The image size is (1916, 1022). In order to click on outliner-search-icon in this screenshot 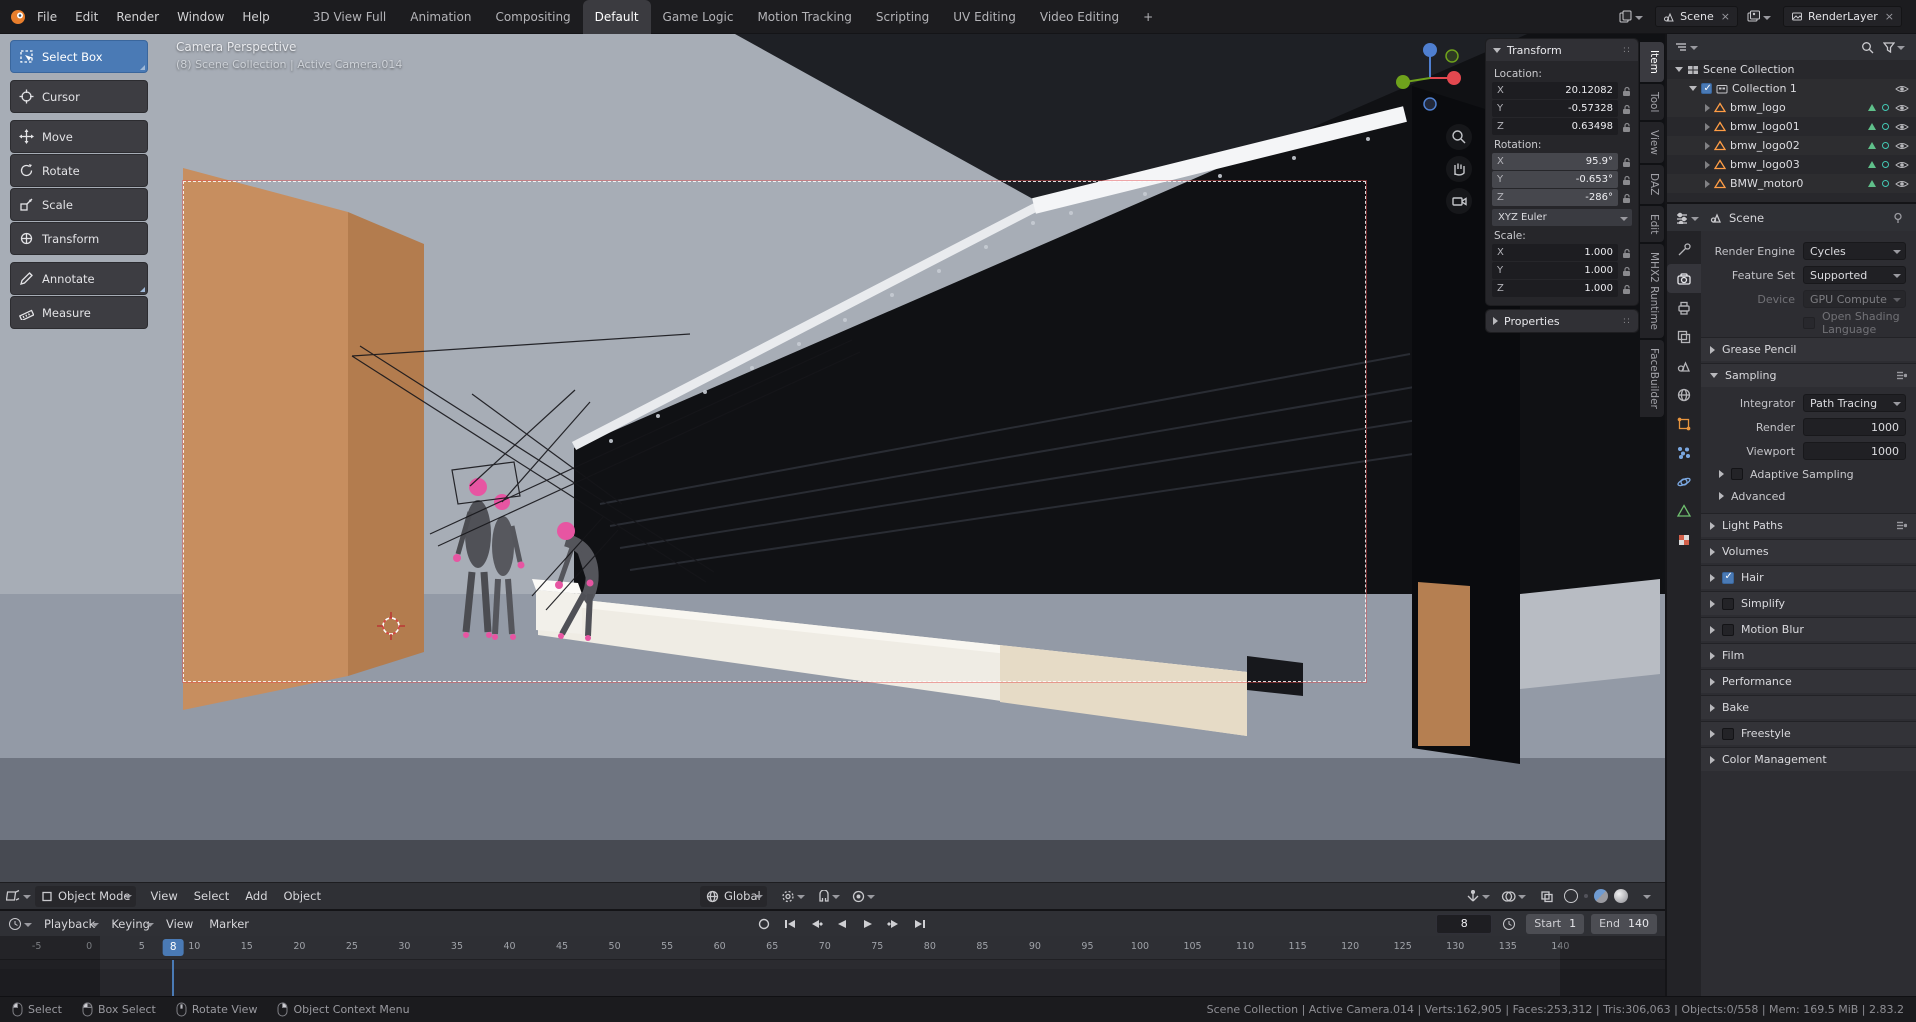, I will do `click(1867, 47)`.